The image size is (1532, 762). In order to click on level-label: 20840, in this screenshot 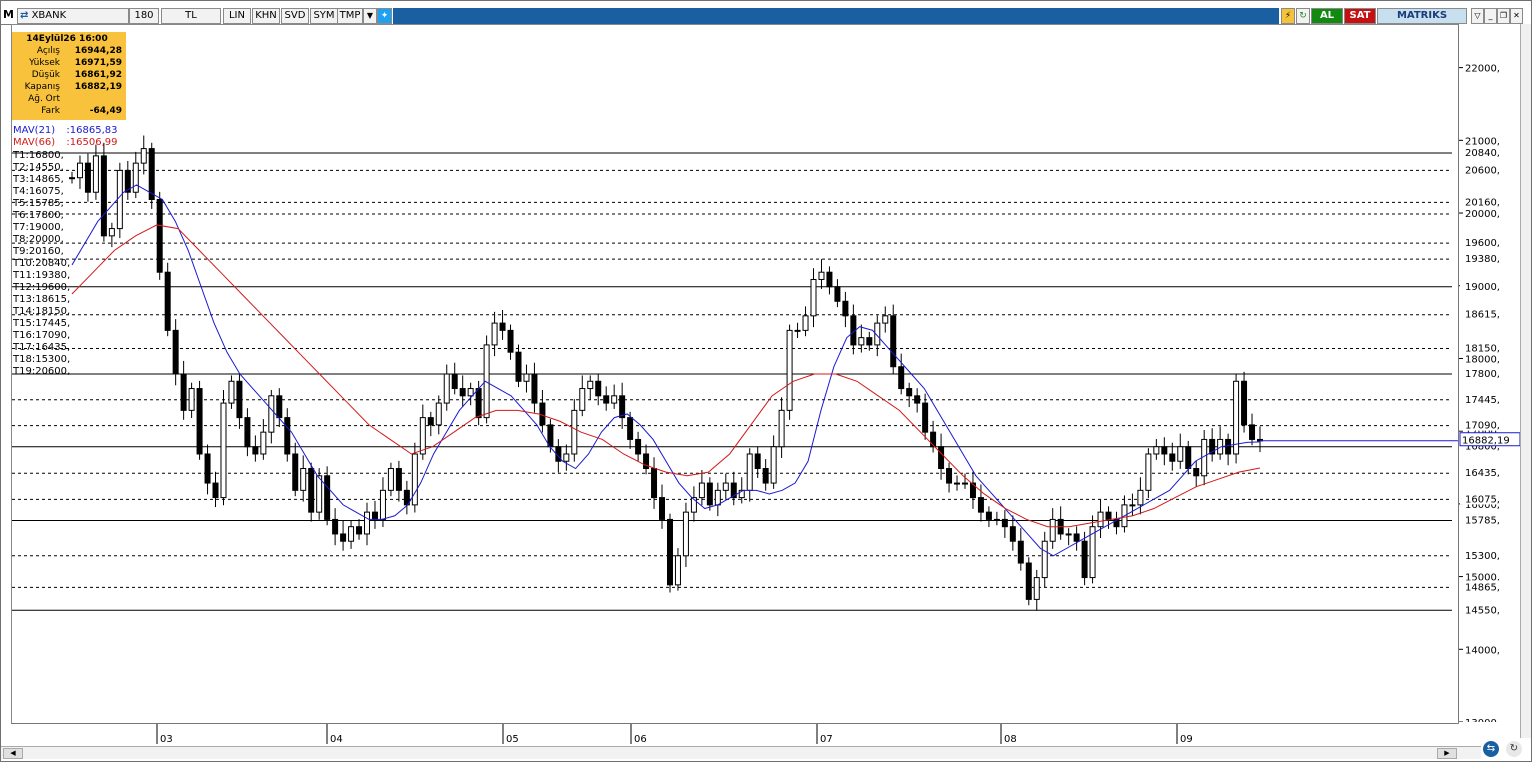, I will do `click(1482, 153)`.